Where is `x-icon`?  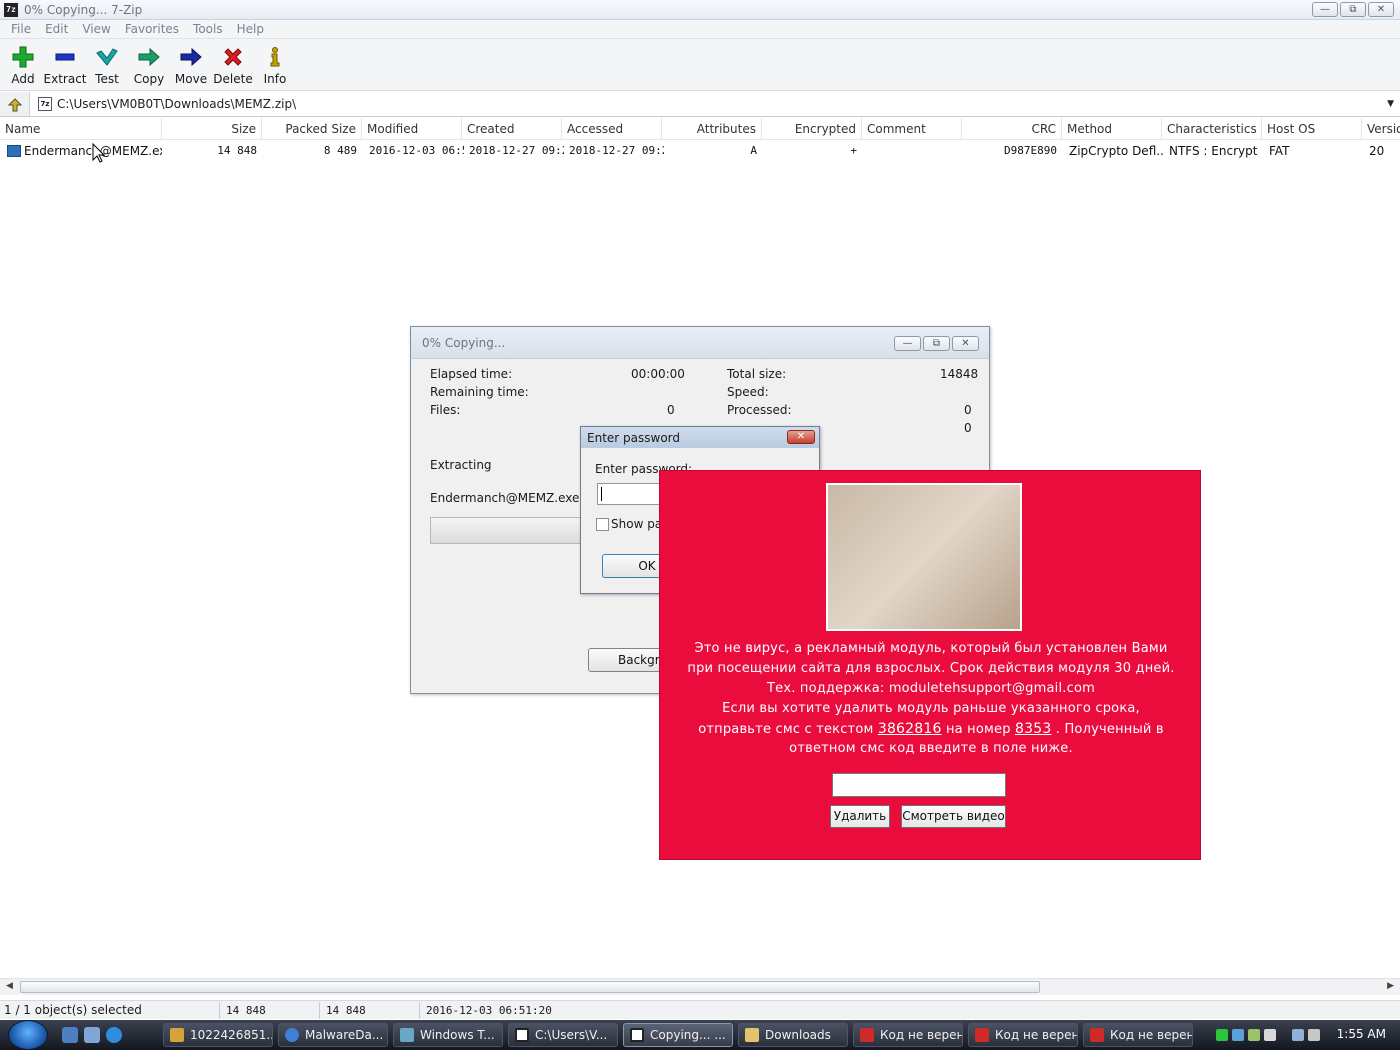
x-icon is located at coordinates (233, 57).